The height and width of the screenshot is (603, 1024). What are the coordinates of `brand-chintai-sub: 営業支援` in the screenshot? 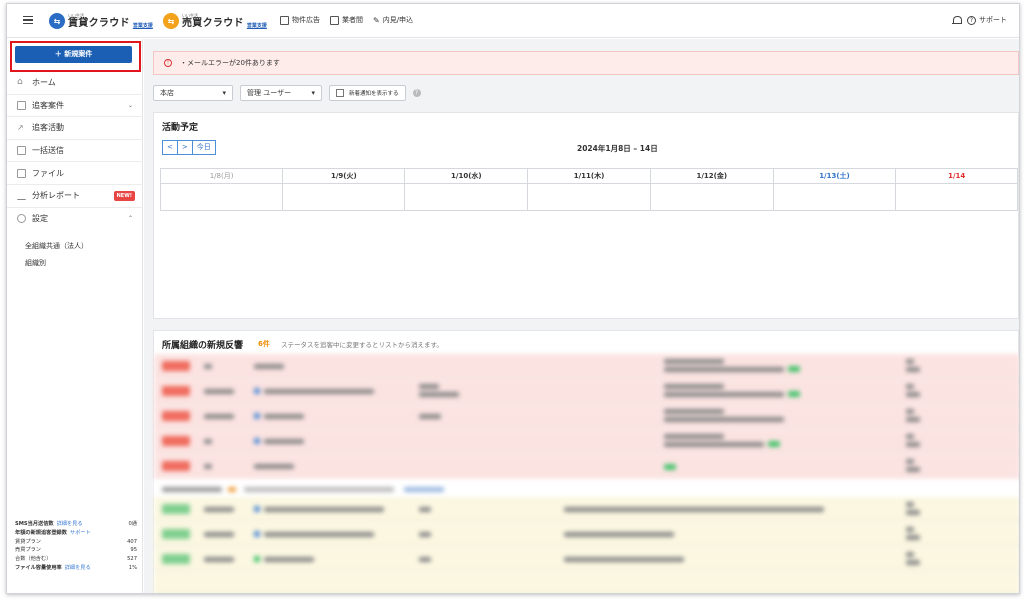 It's located at (142, 25).